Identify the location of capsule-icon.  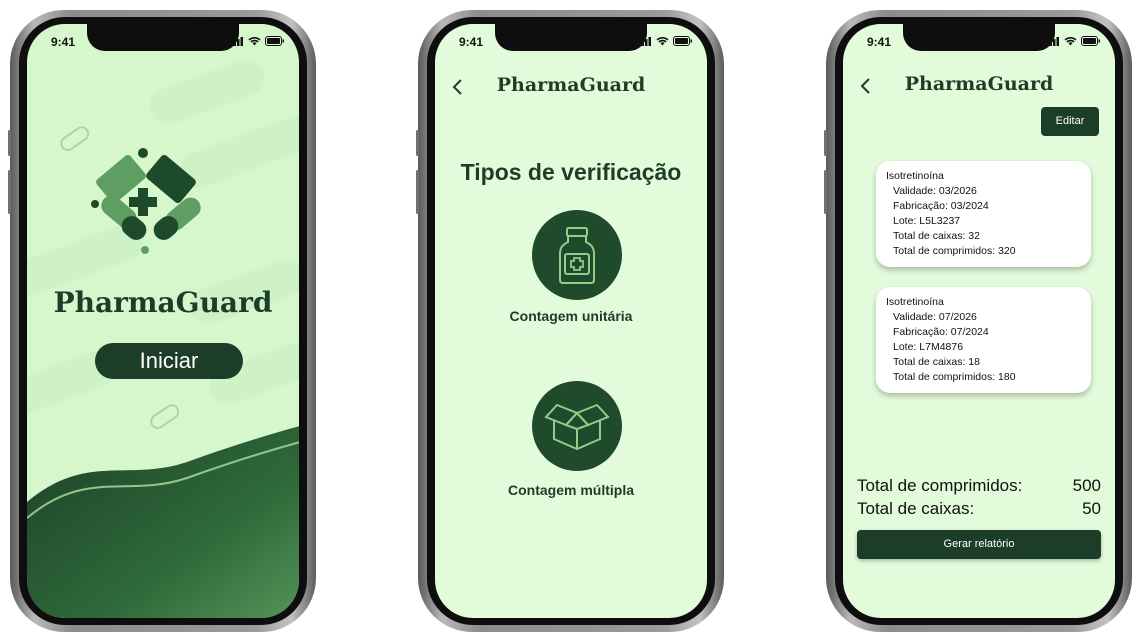
(75, 138).